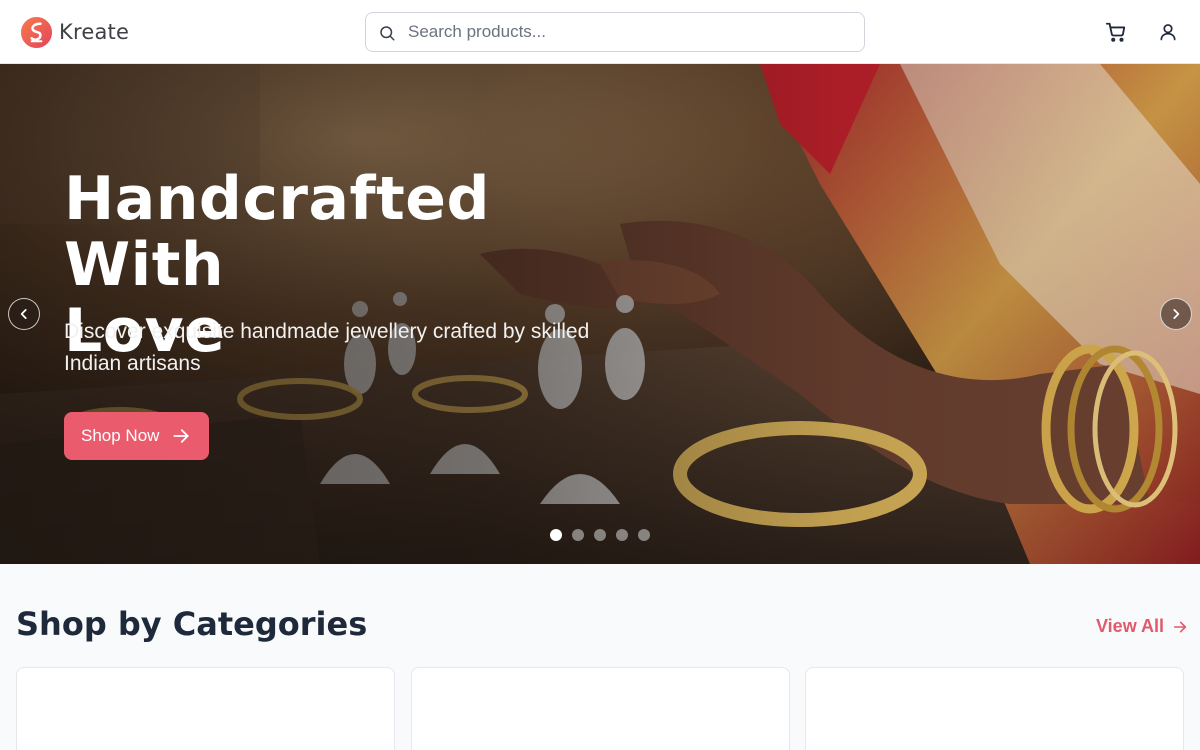 The image size is (1200, 750). I want to click on user-icon, so click(1168, 32).